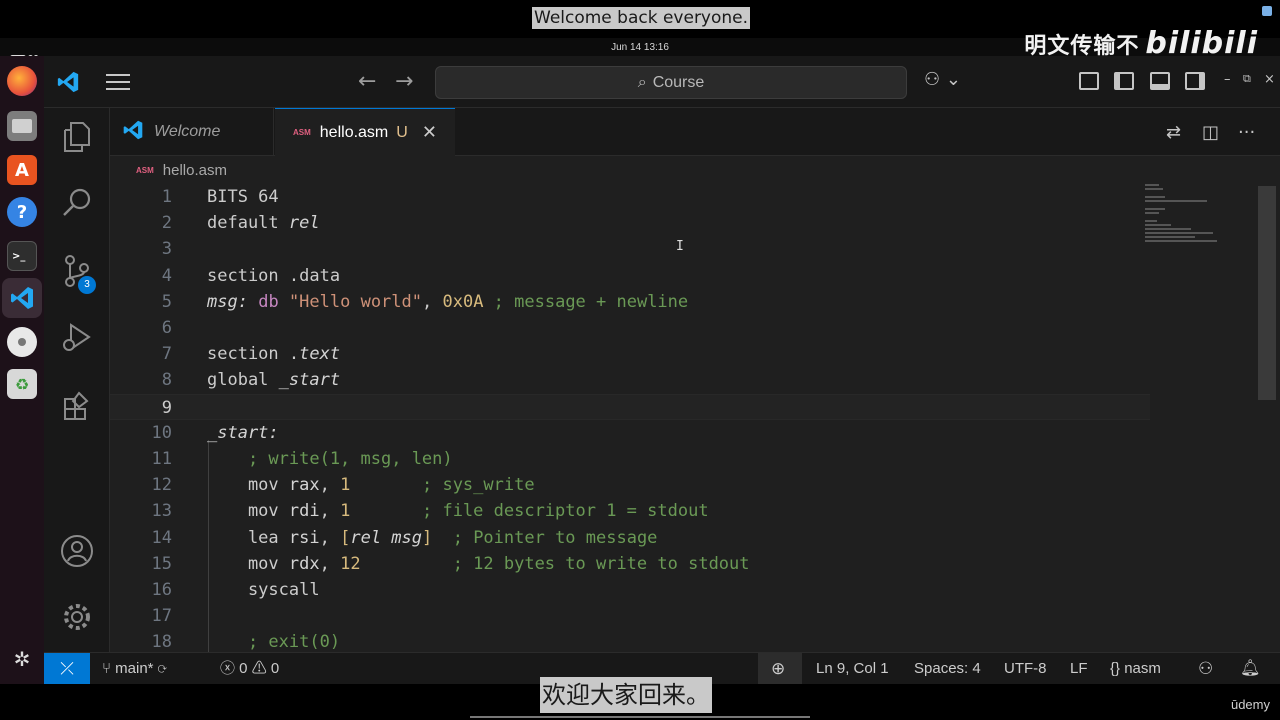  I want to click on help-icon: ?, so click(22, 212).